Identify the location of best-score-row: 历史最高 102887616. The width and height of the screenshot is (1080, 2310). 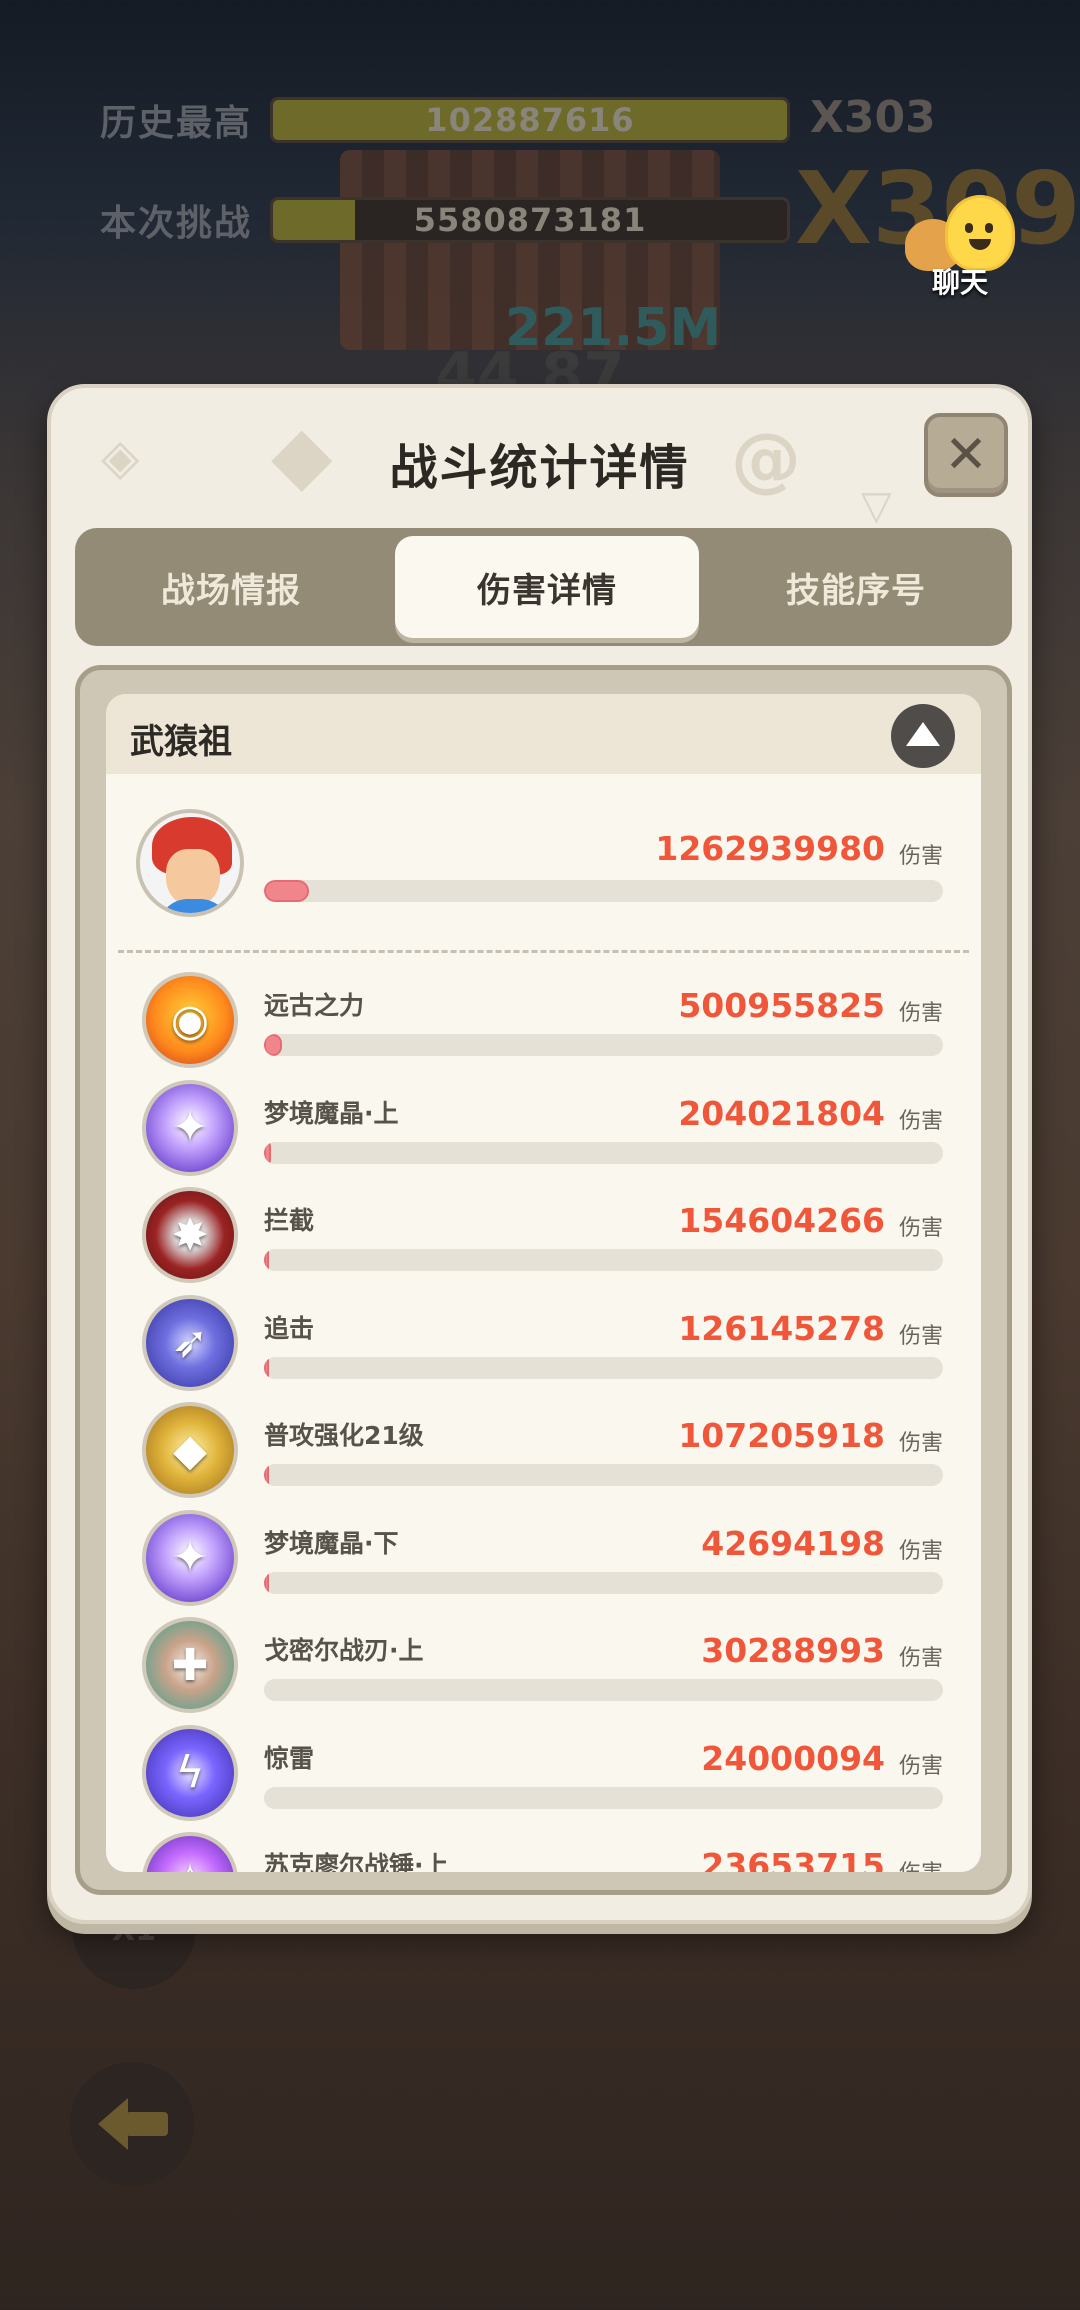
(445, 120).